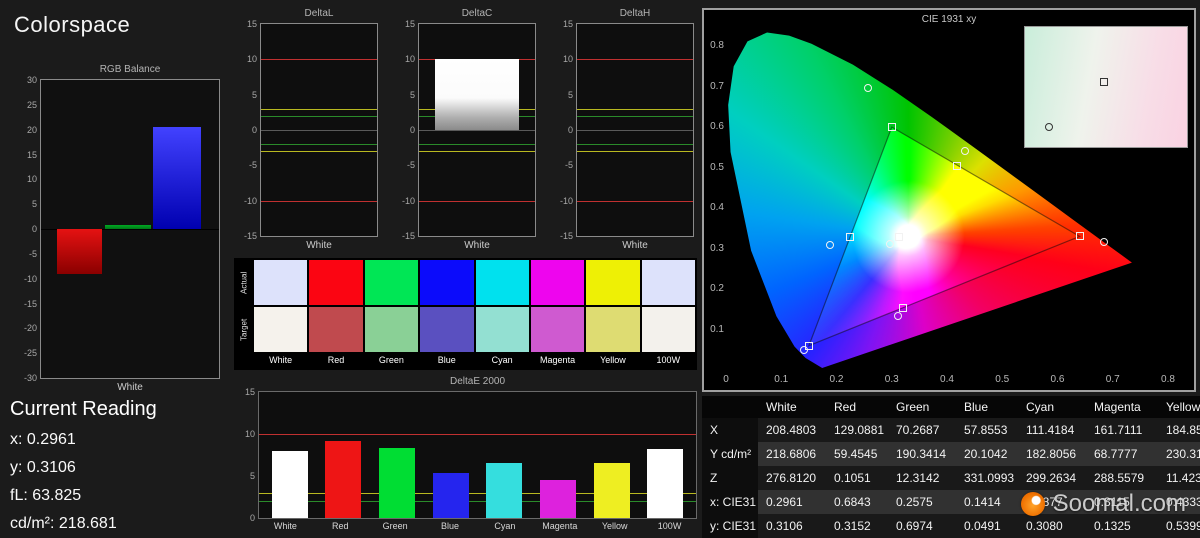  I want to click on deltae-category-label: Blue, so click(450, 526).